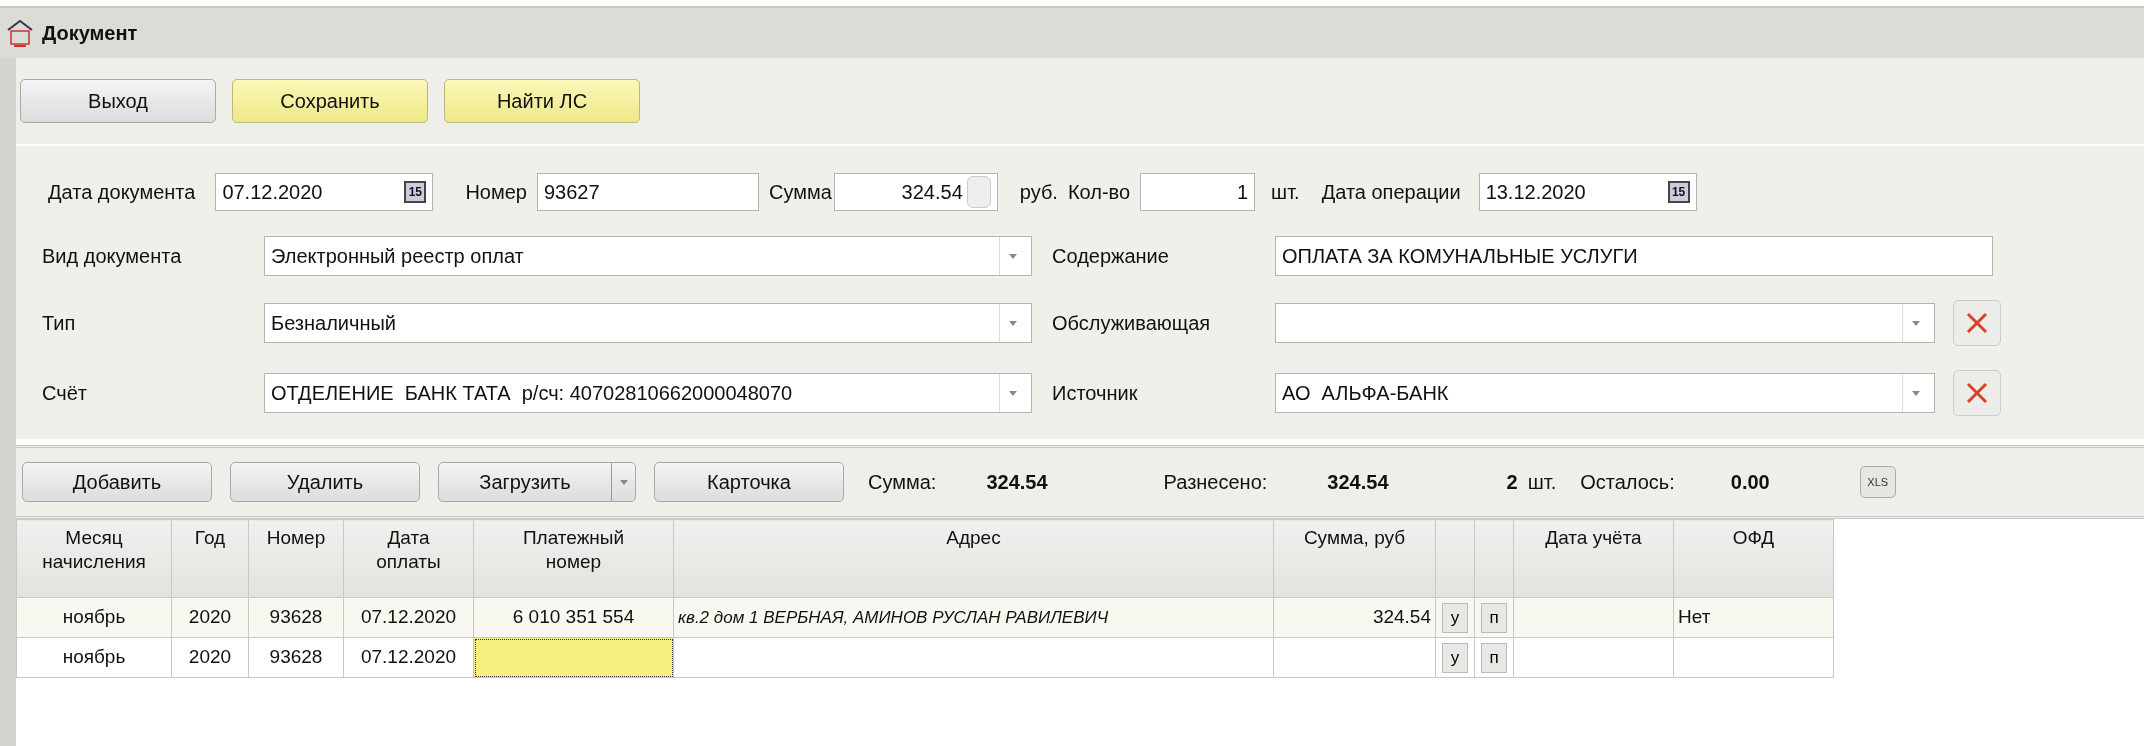 This screenshot has height=746, width=2144. I want to click on input-field: 1, so click(1198, 192).